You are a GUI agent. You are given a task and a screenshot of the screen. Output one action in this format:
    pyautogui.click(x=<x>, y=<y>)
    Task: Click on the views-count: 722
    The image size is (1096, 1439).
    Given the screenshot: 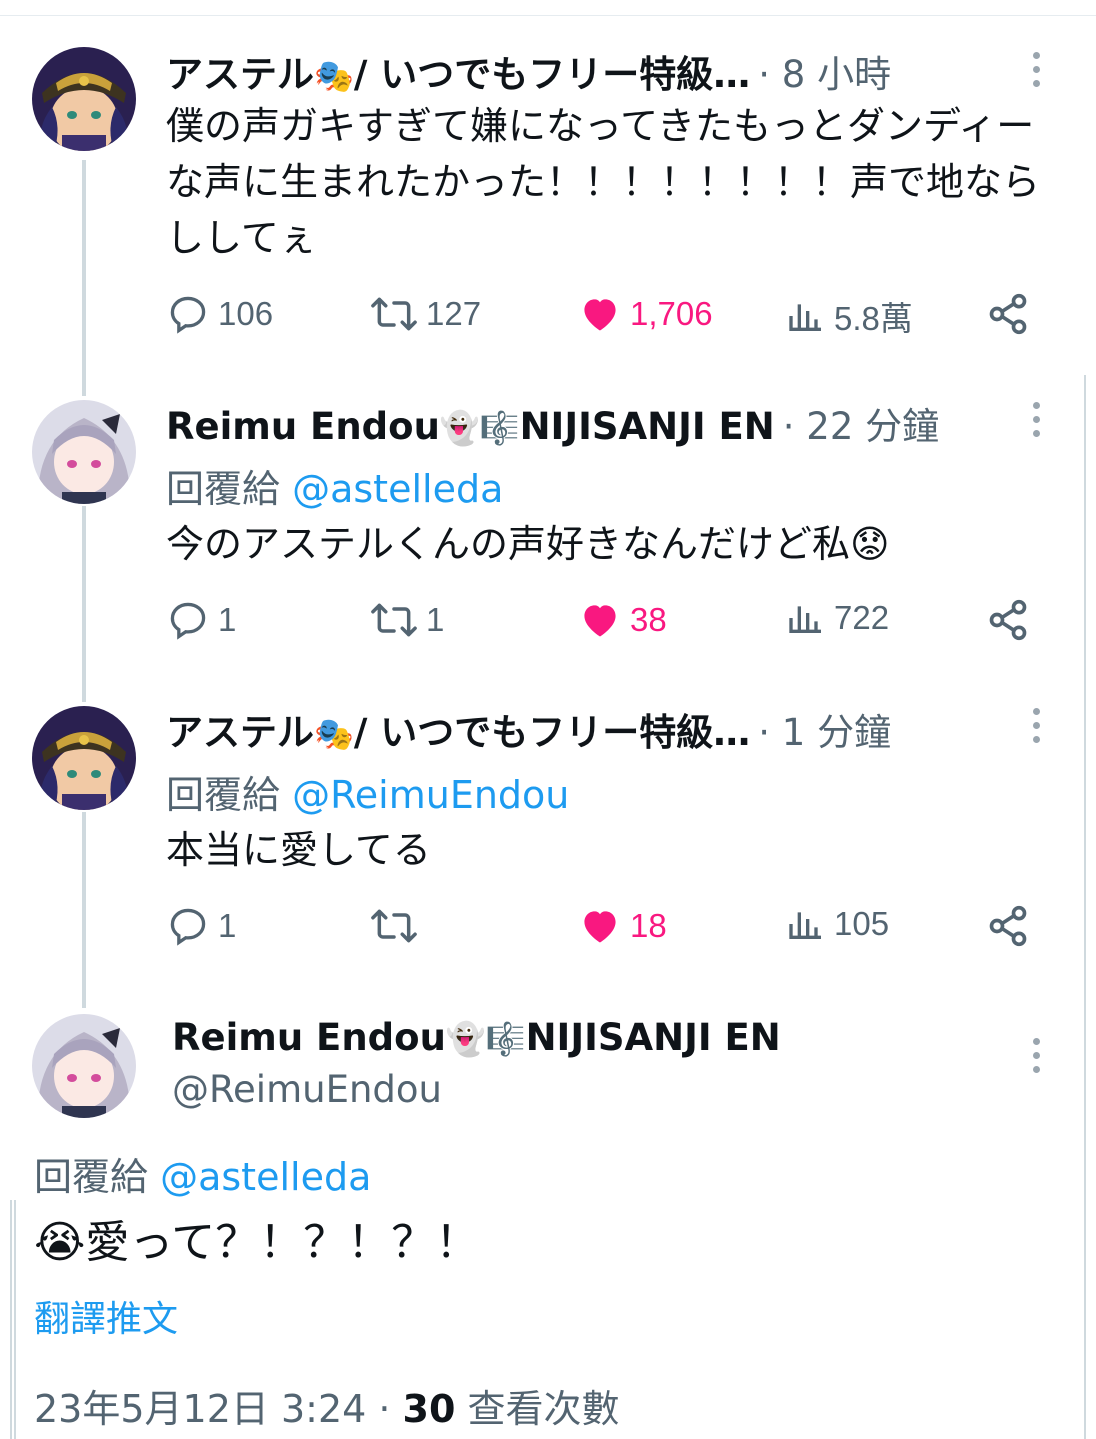 What is the action you would take?
    pyautogui.click(x=862, y=617)
    